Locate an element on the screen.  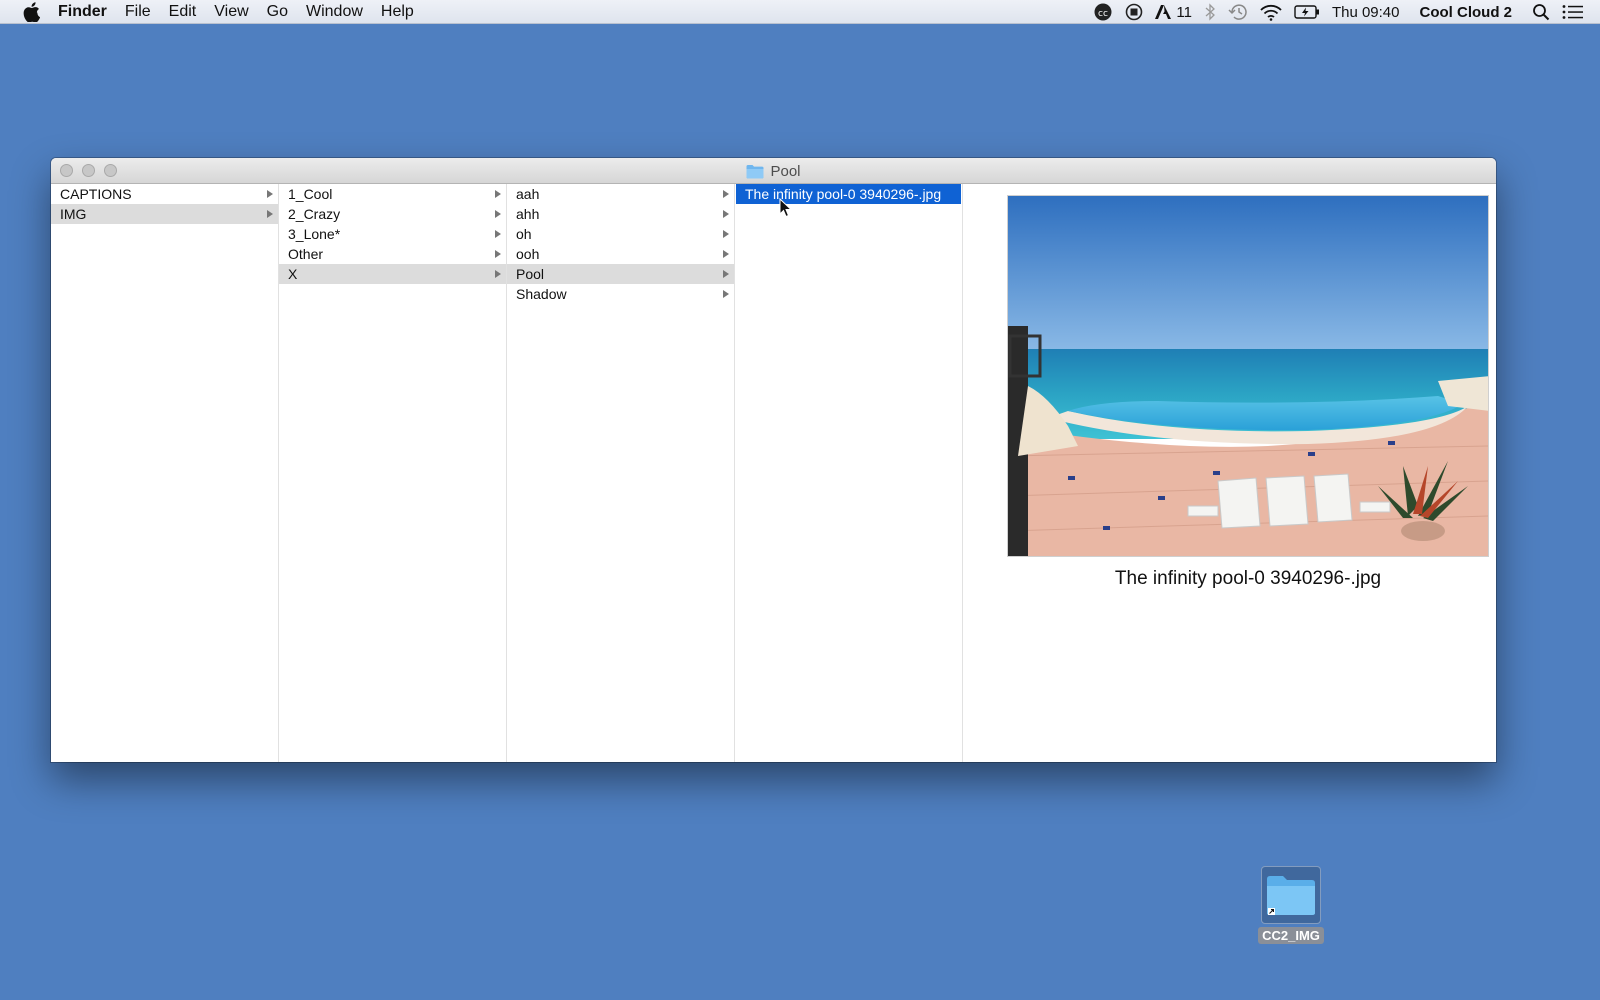
column-item: Pool is located at coordinates (620, 274).